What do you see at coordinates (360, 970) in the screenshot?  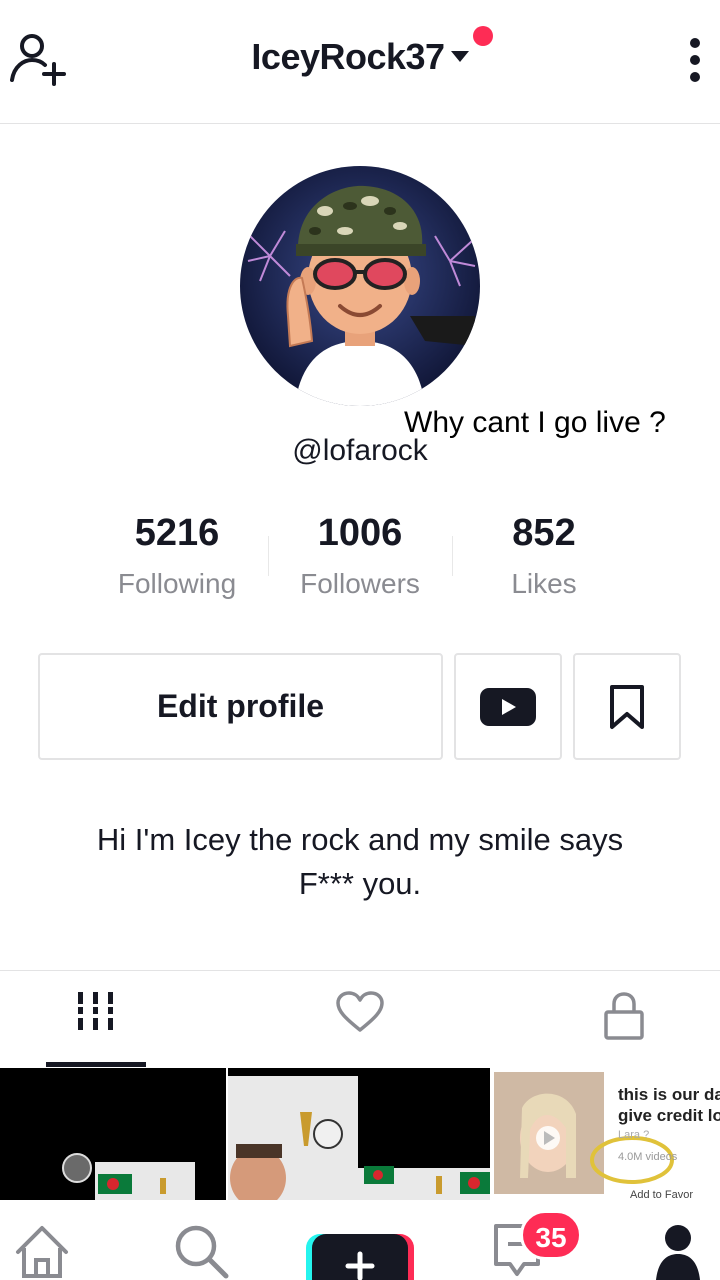 I see `tabs-divider` at bounding box center [360, 970].